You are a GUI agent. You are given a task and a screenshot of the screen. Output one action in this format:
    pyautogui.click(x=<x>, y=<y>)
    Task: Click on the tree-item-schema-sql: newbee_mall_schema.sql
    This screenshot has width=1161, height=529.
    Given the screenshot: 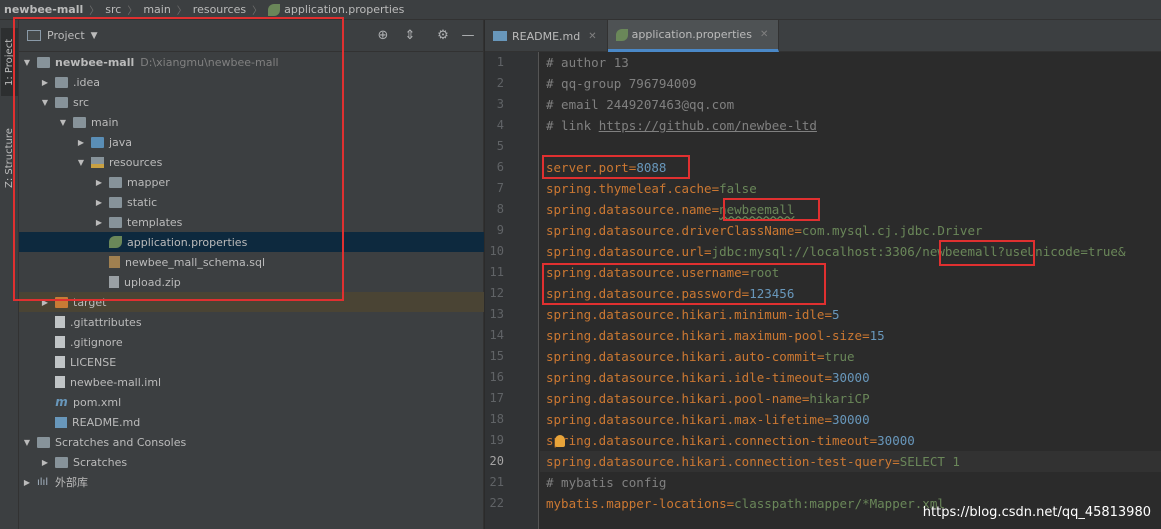 What is the action you would take?
    pyautogui.click(x=251, y=262)
    